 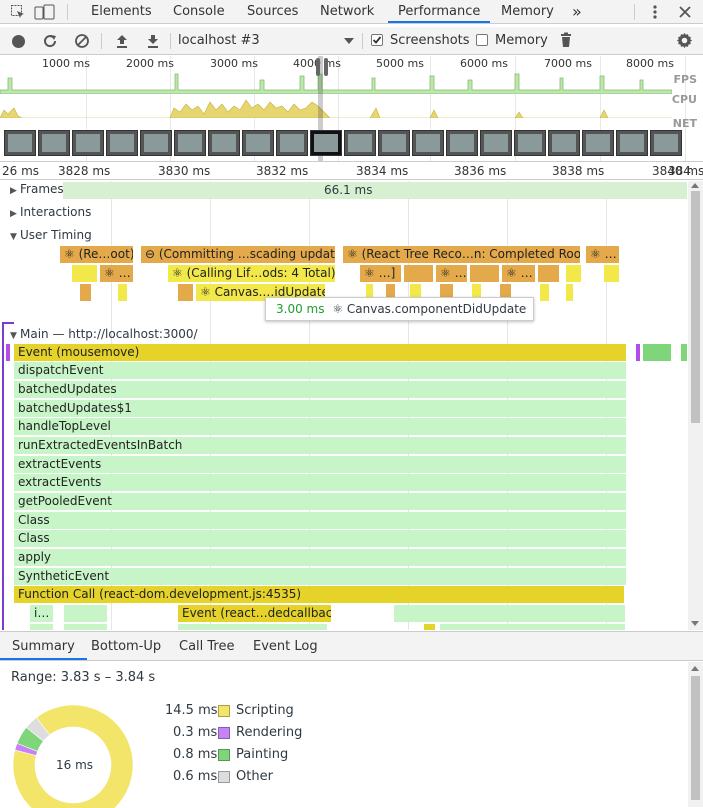 I want to click on donut-slice-scripting, so click(x=73, y=756).